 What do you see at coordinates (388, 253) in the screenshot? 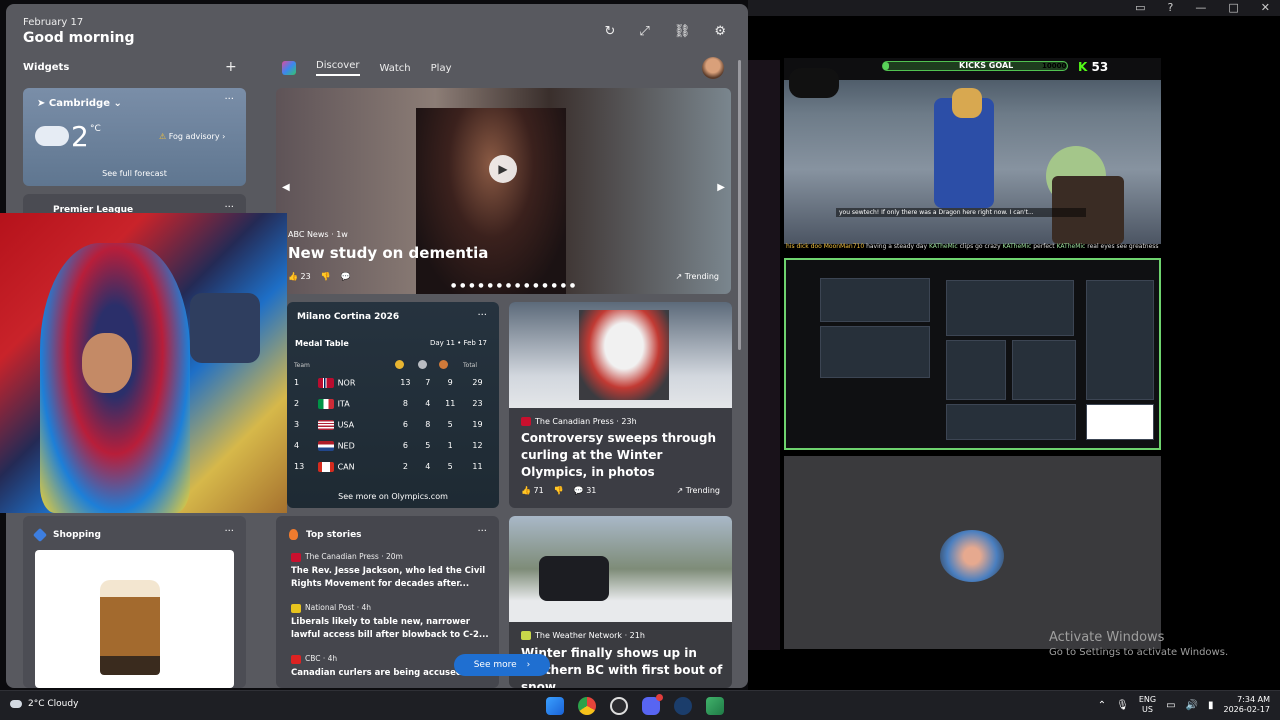
I see `hero-title: New study on dementia` at bounding box center [388, 253].